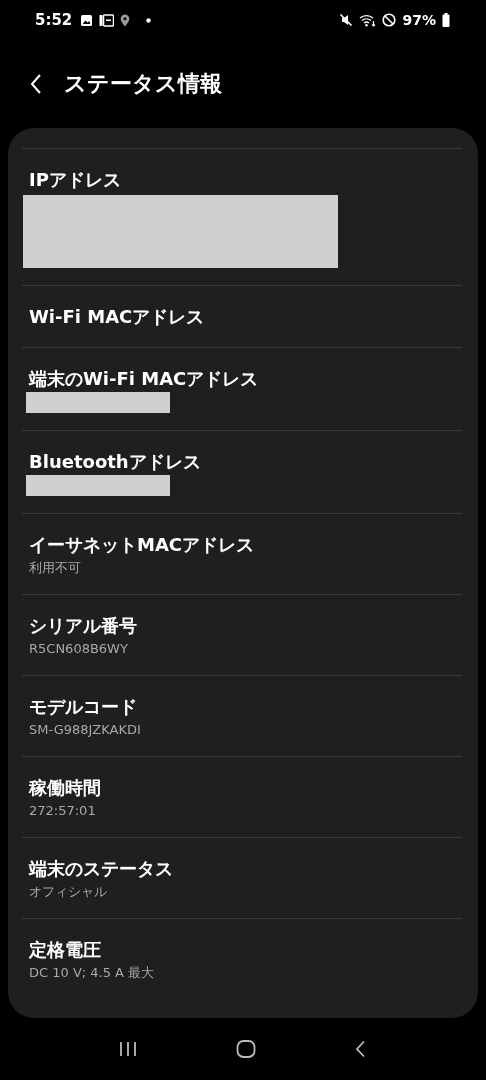  Describe the element at coordinates (346, 20) in the screenshot. I see `mute-icon` at that location.